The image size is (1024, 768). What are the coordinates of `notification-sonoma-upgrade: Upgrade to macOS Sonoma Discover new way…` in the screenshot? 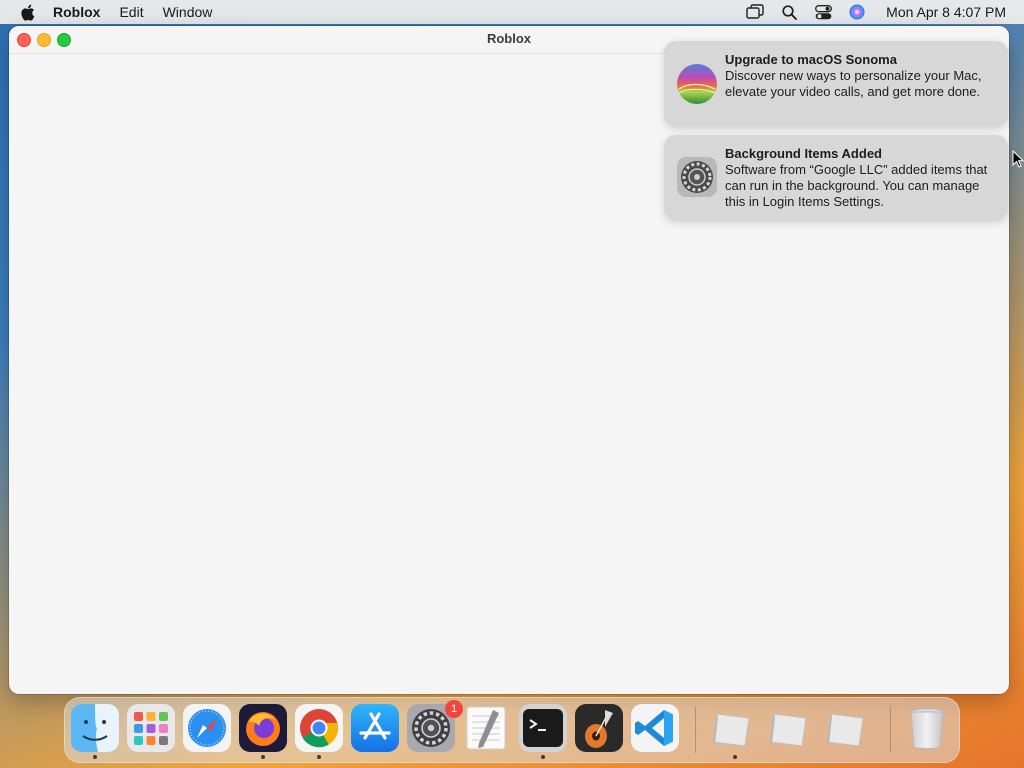 It's located at (836, 84).